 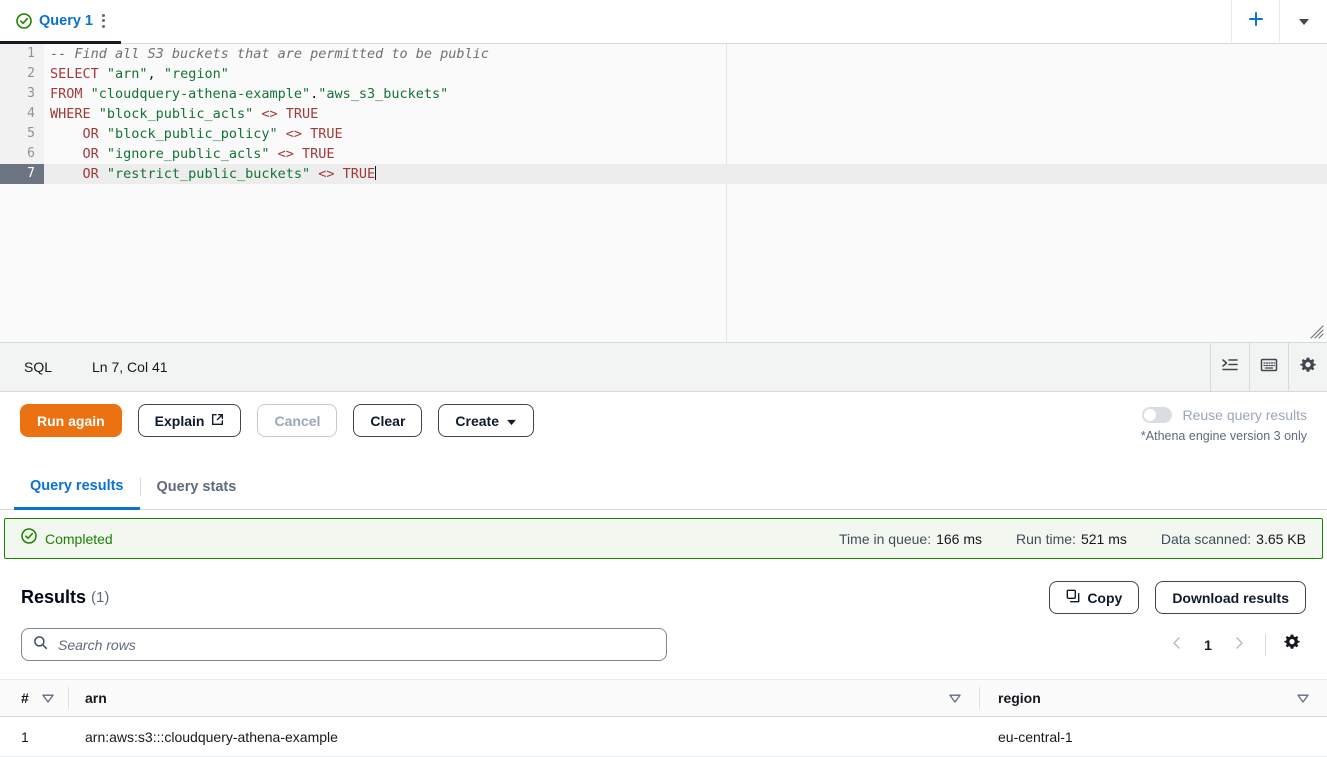 I want to click on line-number: 7, so click(x=22, y=174).